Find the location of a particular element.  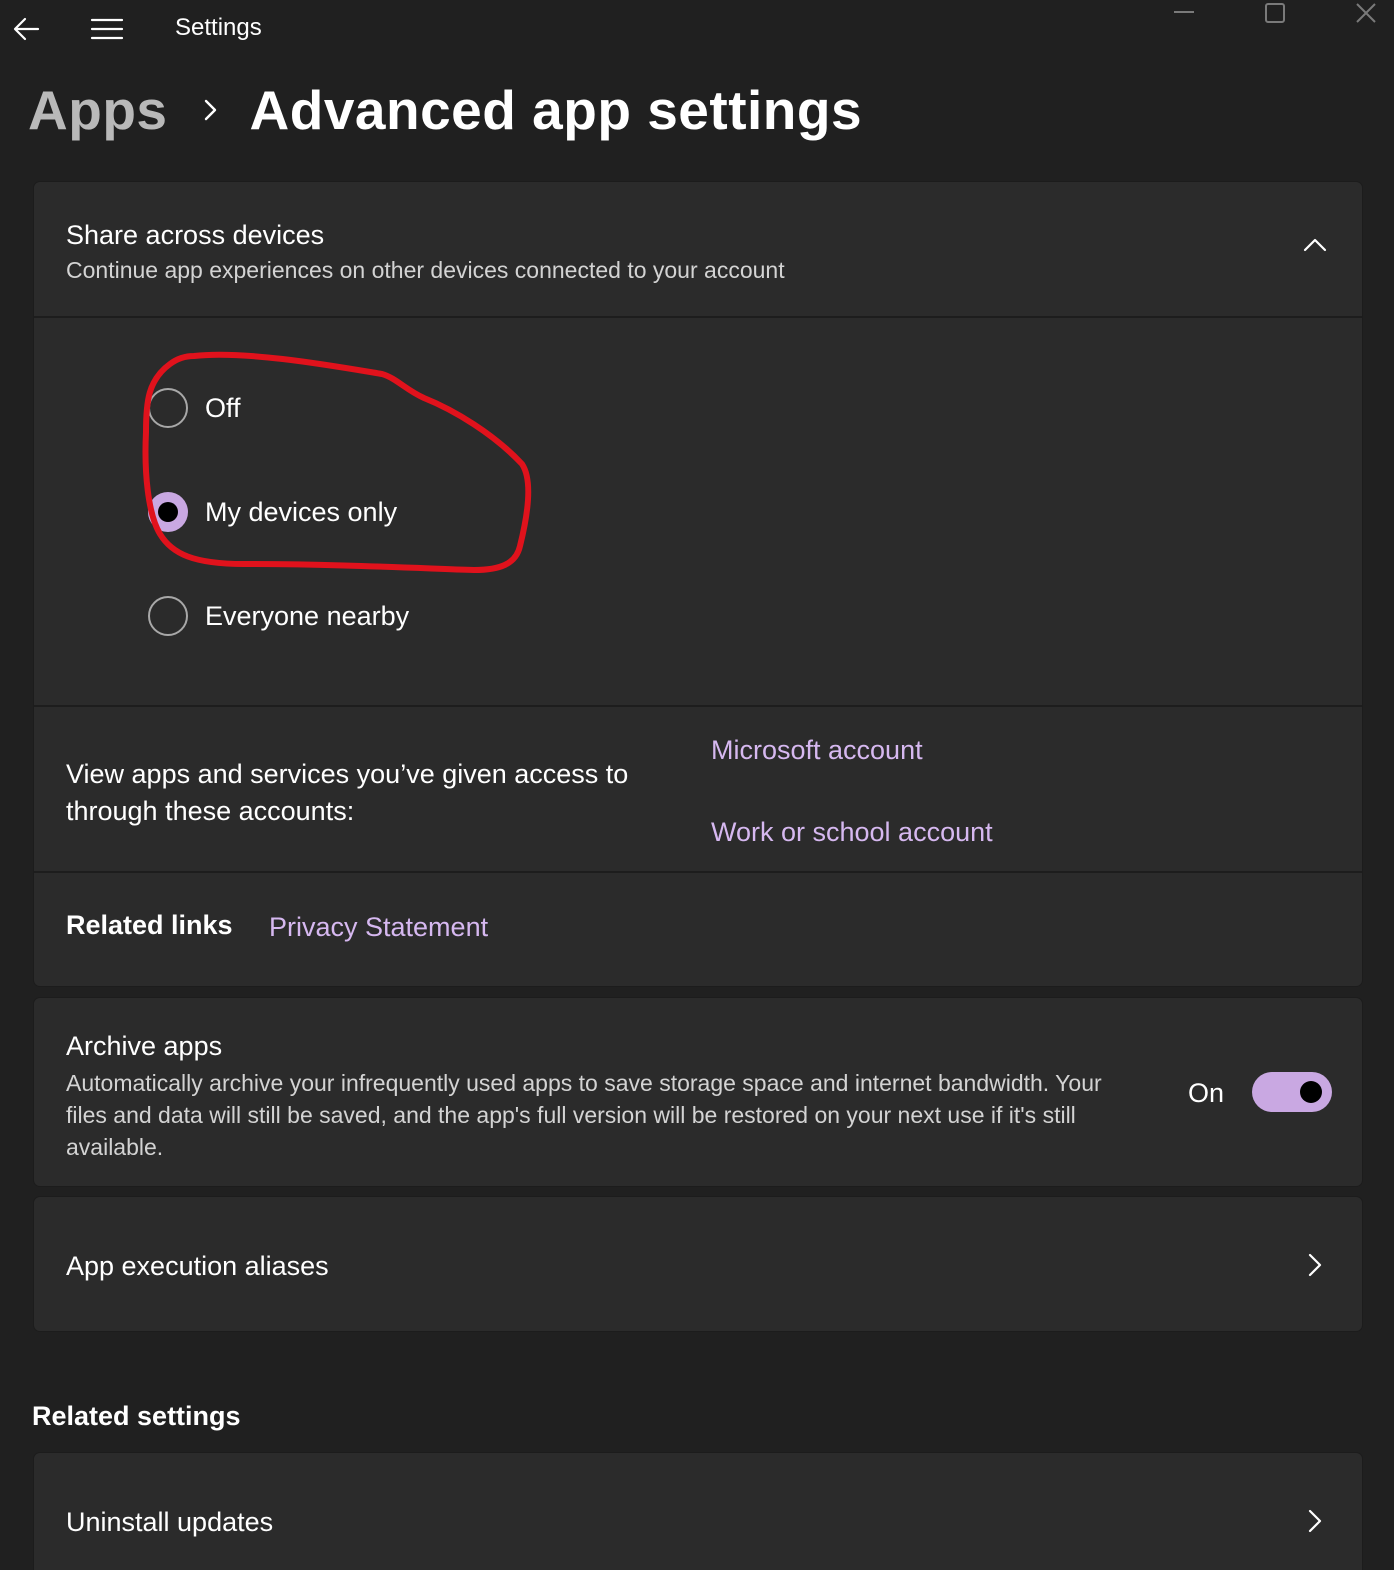

page-title: Advanced app settings is located at coordinates (556, 110).